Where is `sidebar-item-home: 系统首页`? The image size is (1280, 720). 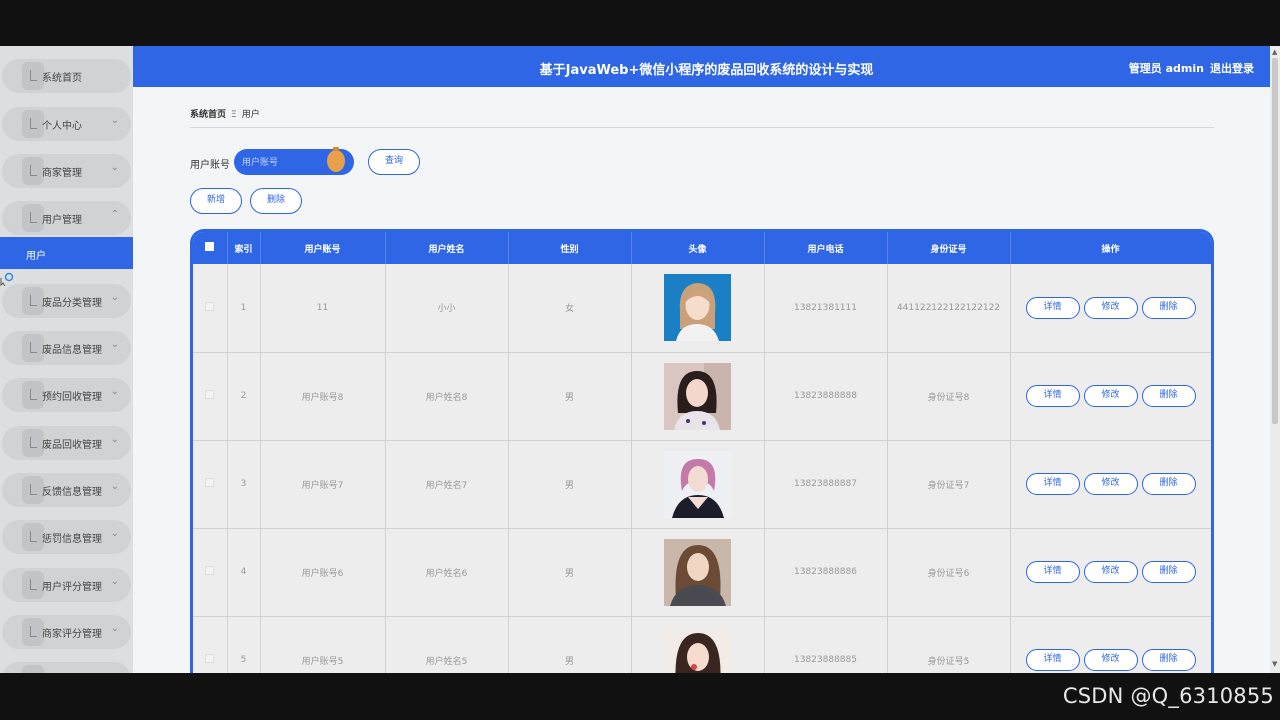 sidebar-item-home: 系统首页 is located at coordinates (66, 76).